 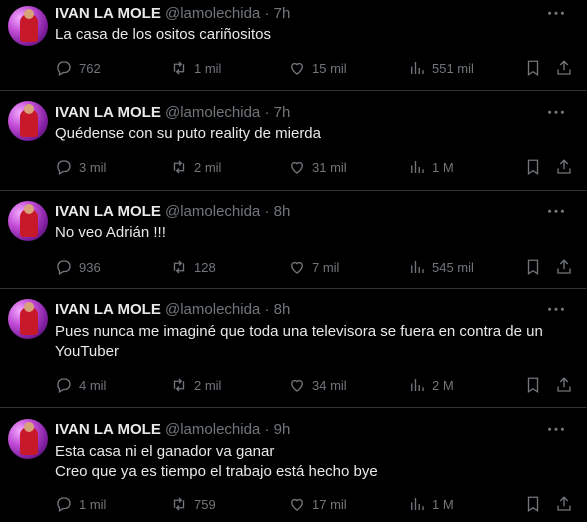 I want to click on like-button: 17 mil, so click(x=317, y=504).